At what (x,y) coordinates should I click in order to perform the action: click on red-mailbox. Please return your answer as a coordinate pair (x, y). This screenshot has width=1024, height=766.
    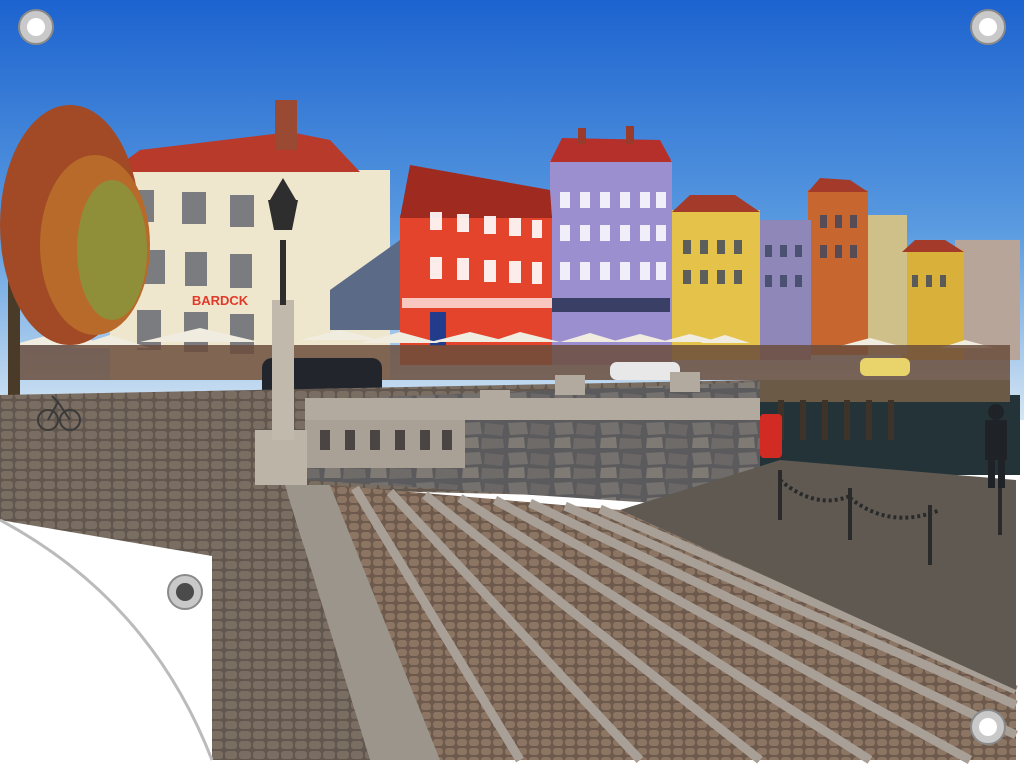
    Looking at the image, I should click on (771, 436).